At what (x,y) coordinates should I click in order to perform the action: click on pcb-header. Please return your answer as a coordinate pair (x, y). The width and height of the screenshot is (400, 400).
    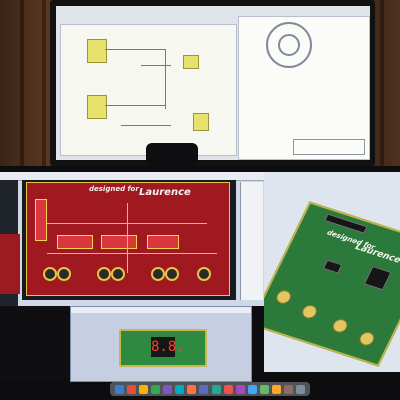
    Looking at the image, I should click on (41, 220).